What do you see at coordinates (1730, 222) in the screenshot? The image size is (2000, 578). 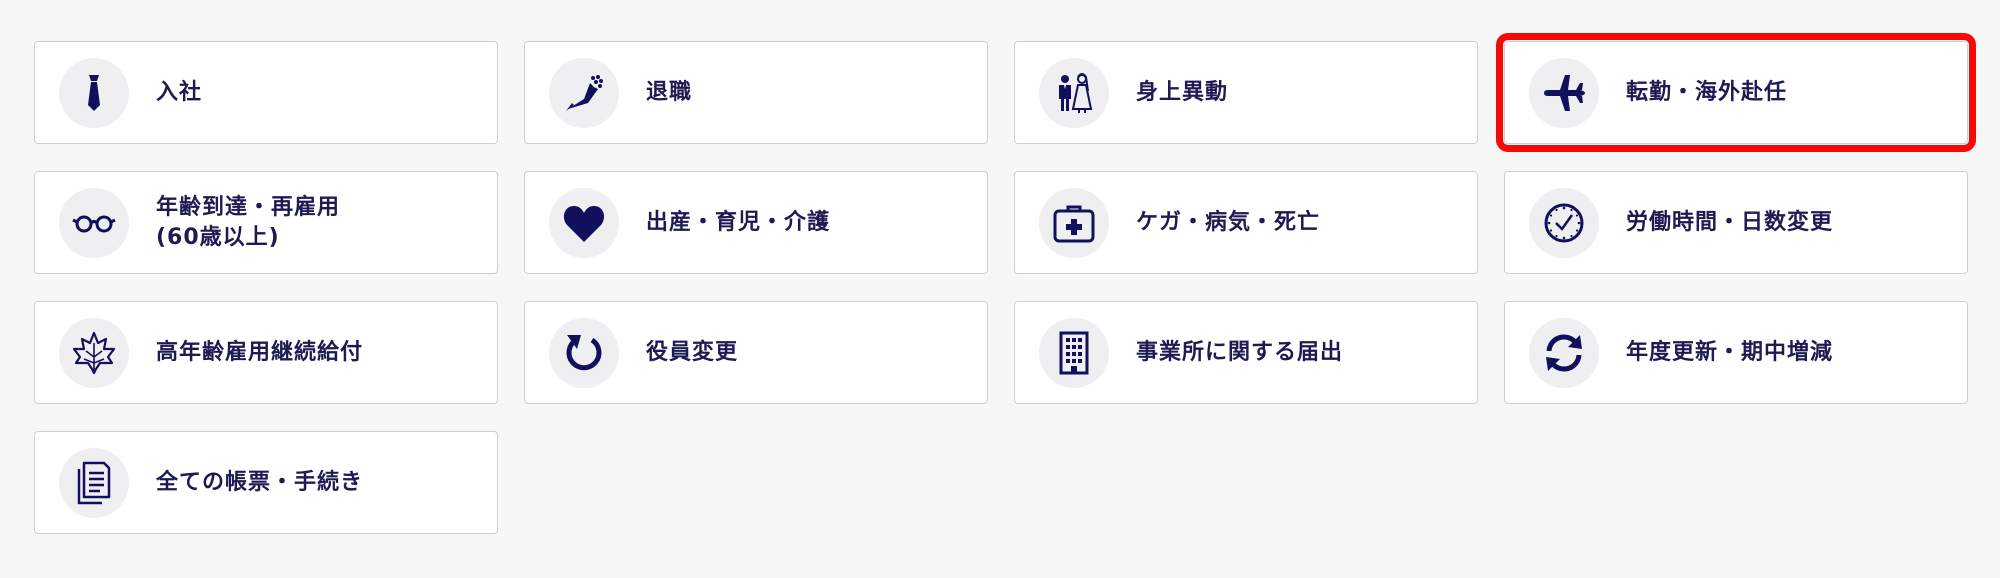 I see `card-label: 労働時間・日数変更` at bounding box center [1730, 222].